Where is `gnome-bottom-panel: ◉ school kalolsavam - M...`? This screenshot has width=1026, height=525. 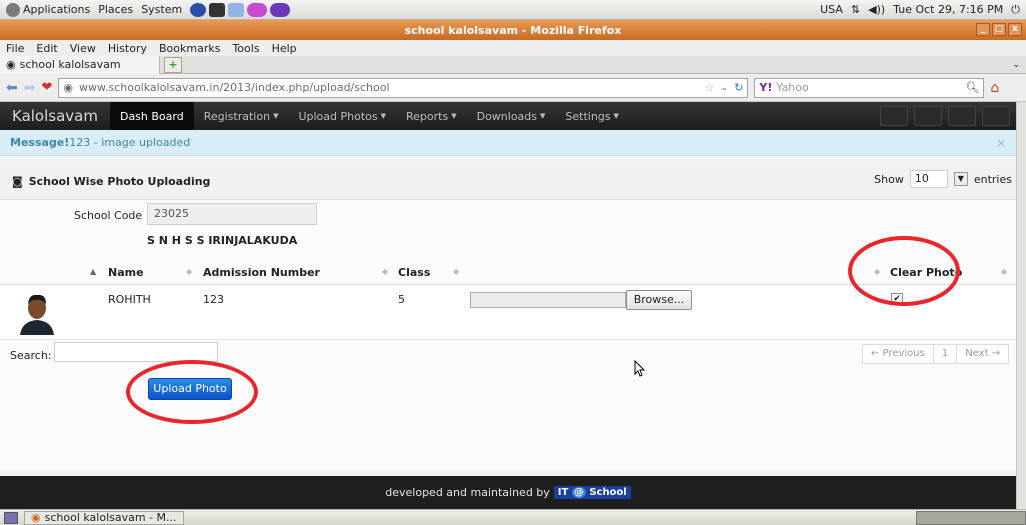
gnome-bottom-panel: ◉ school kalolsavam - M... is located at coordinates (513, 517).